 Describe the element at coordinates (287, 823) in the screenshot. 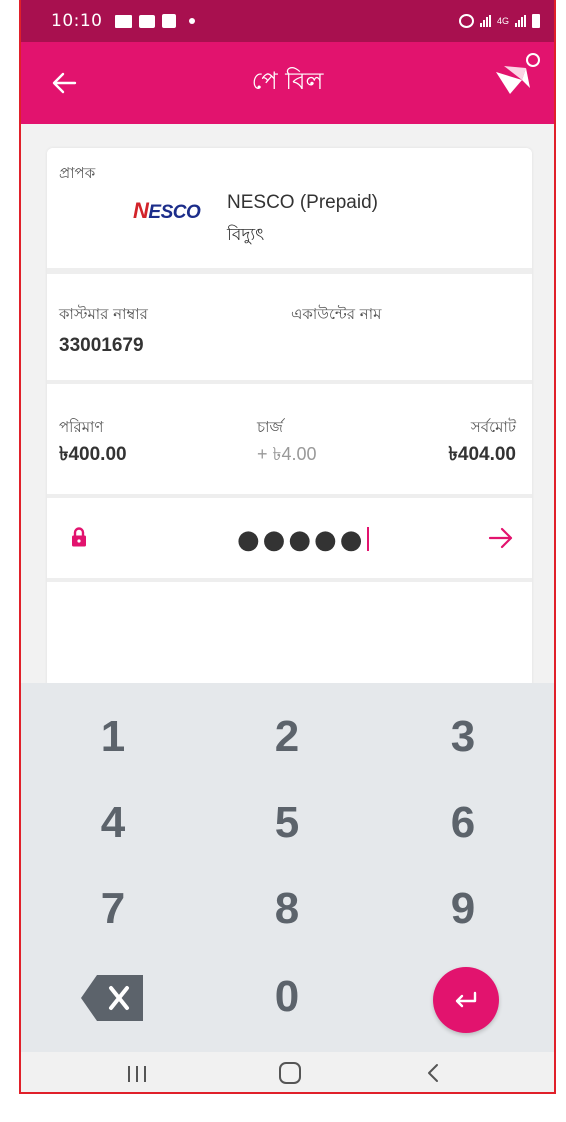

I see `key-5: 5` at that location.